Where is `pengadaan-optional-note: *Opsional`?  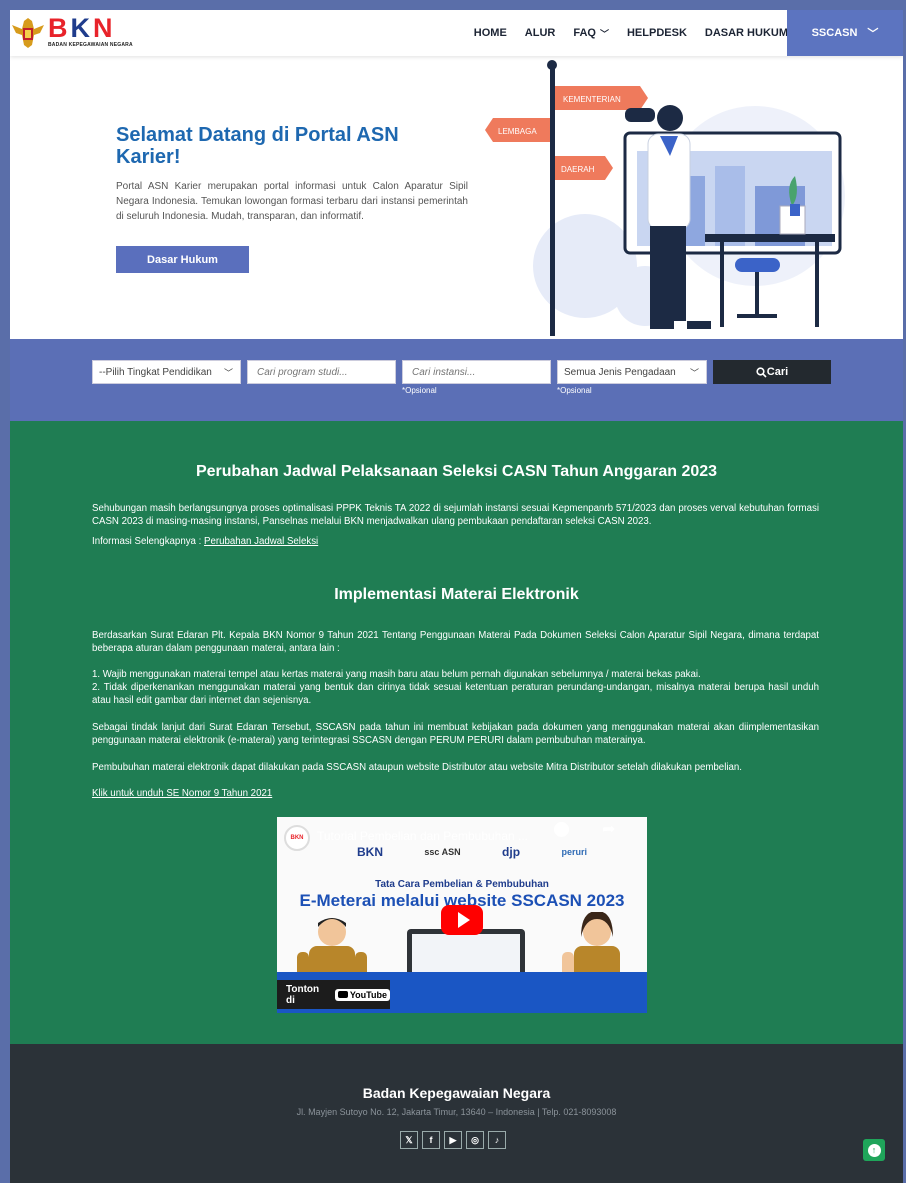 pengadaan-optional-note: *Opsional is located at coordinates (574, 390).